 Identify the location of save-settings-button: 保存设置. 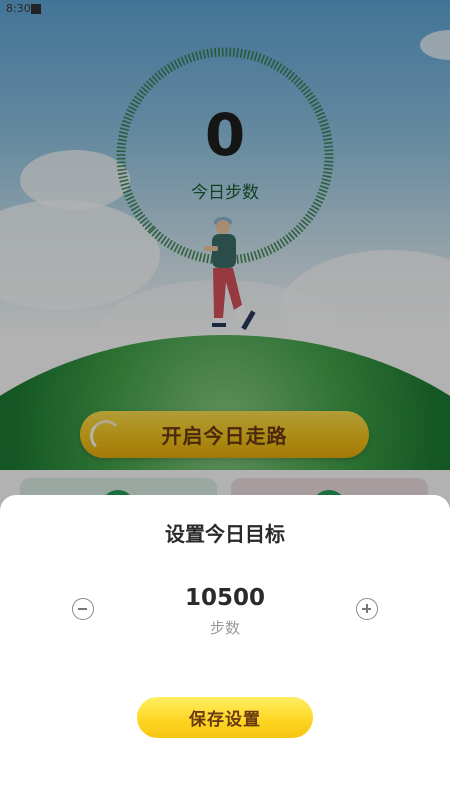
(225, 717).